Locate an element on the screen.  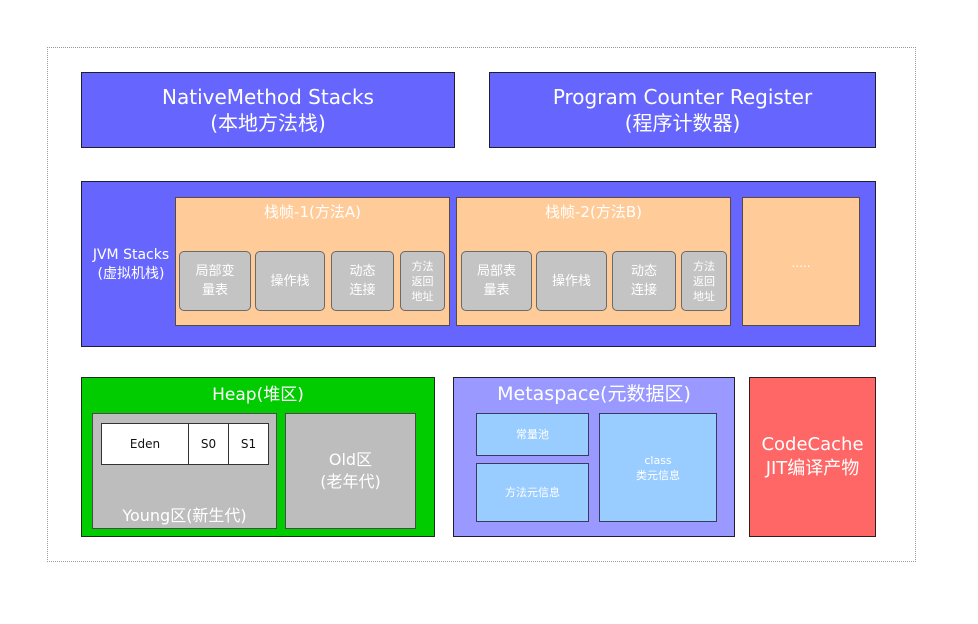
jvm-stacks-subtitle: (虚拟机栈) is located at coordinates (131, 274).